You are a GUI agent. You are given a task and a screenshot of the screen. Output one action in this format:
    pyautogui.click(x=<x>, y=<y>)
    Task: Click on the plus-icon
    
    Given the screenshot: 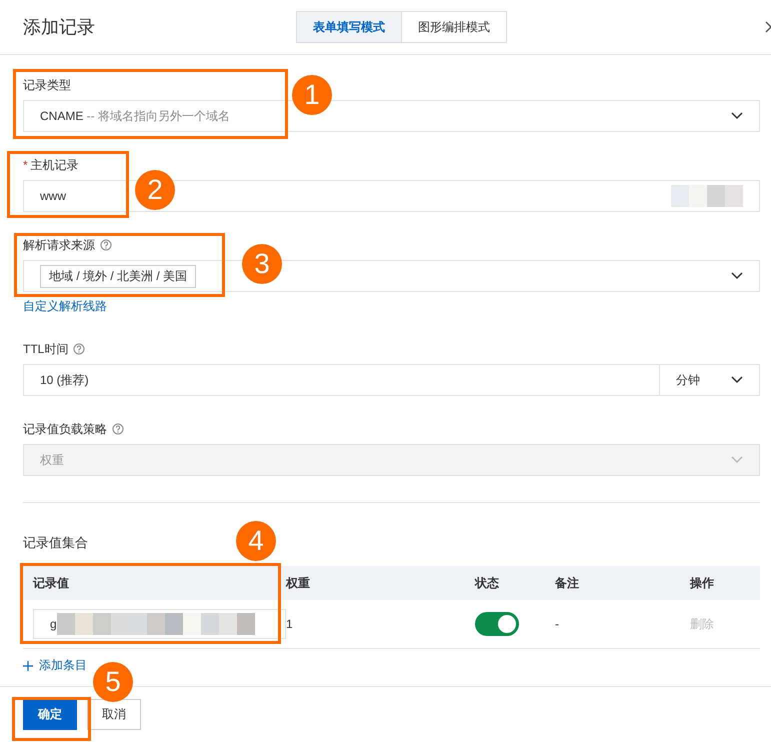 What is the action you would take?
    pyautogui.click(x=28, y=665)
    